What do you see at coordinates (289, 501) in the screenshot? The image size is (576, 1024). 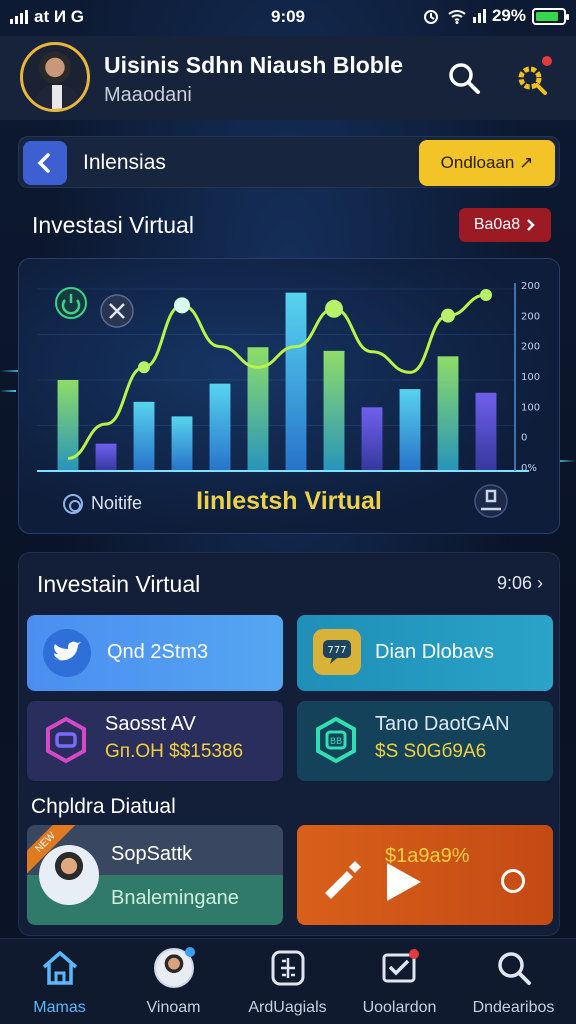 I see `chart-footer-title: Iinlestsh Virtual` at bounding box center [289, 501].